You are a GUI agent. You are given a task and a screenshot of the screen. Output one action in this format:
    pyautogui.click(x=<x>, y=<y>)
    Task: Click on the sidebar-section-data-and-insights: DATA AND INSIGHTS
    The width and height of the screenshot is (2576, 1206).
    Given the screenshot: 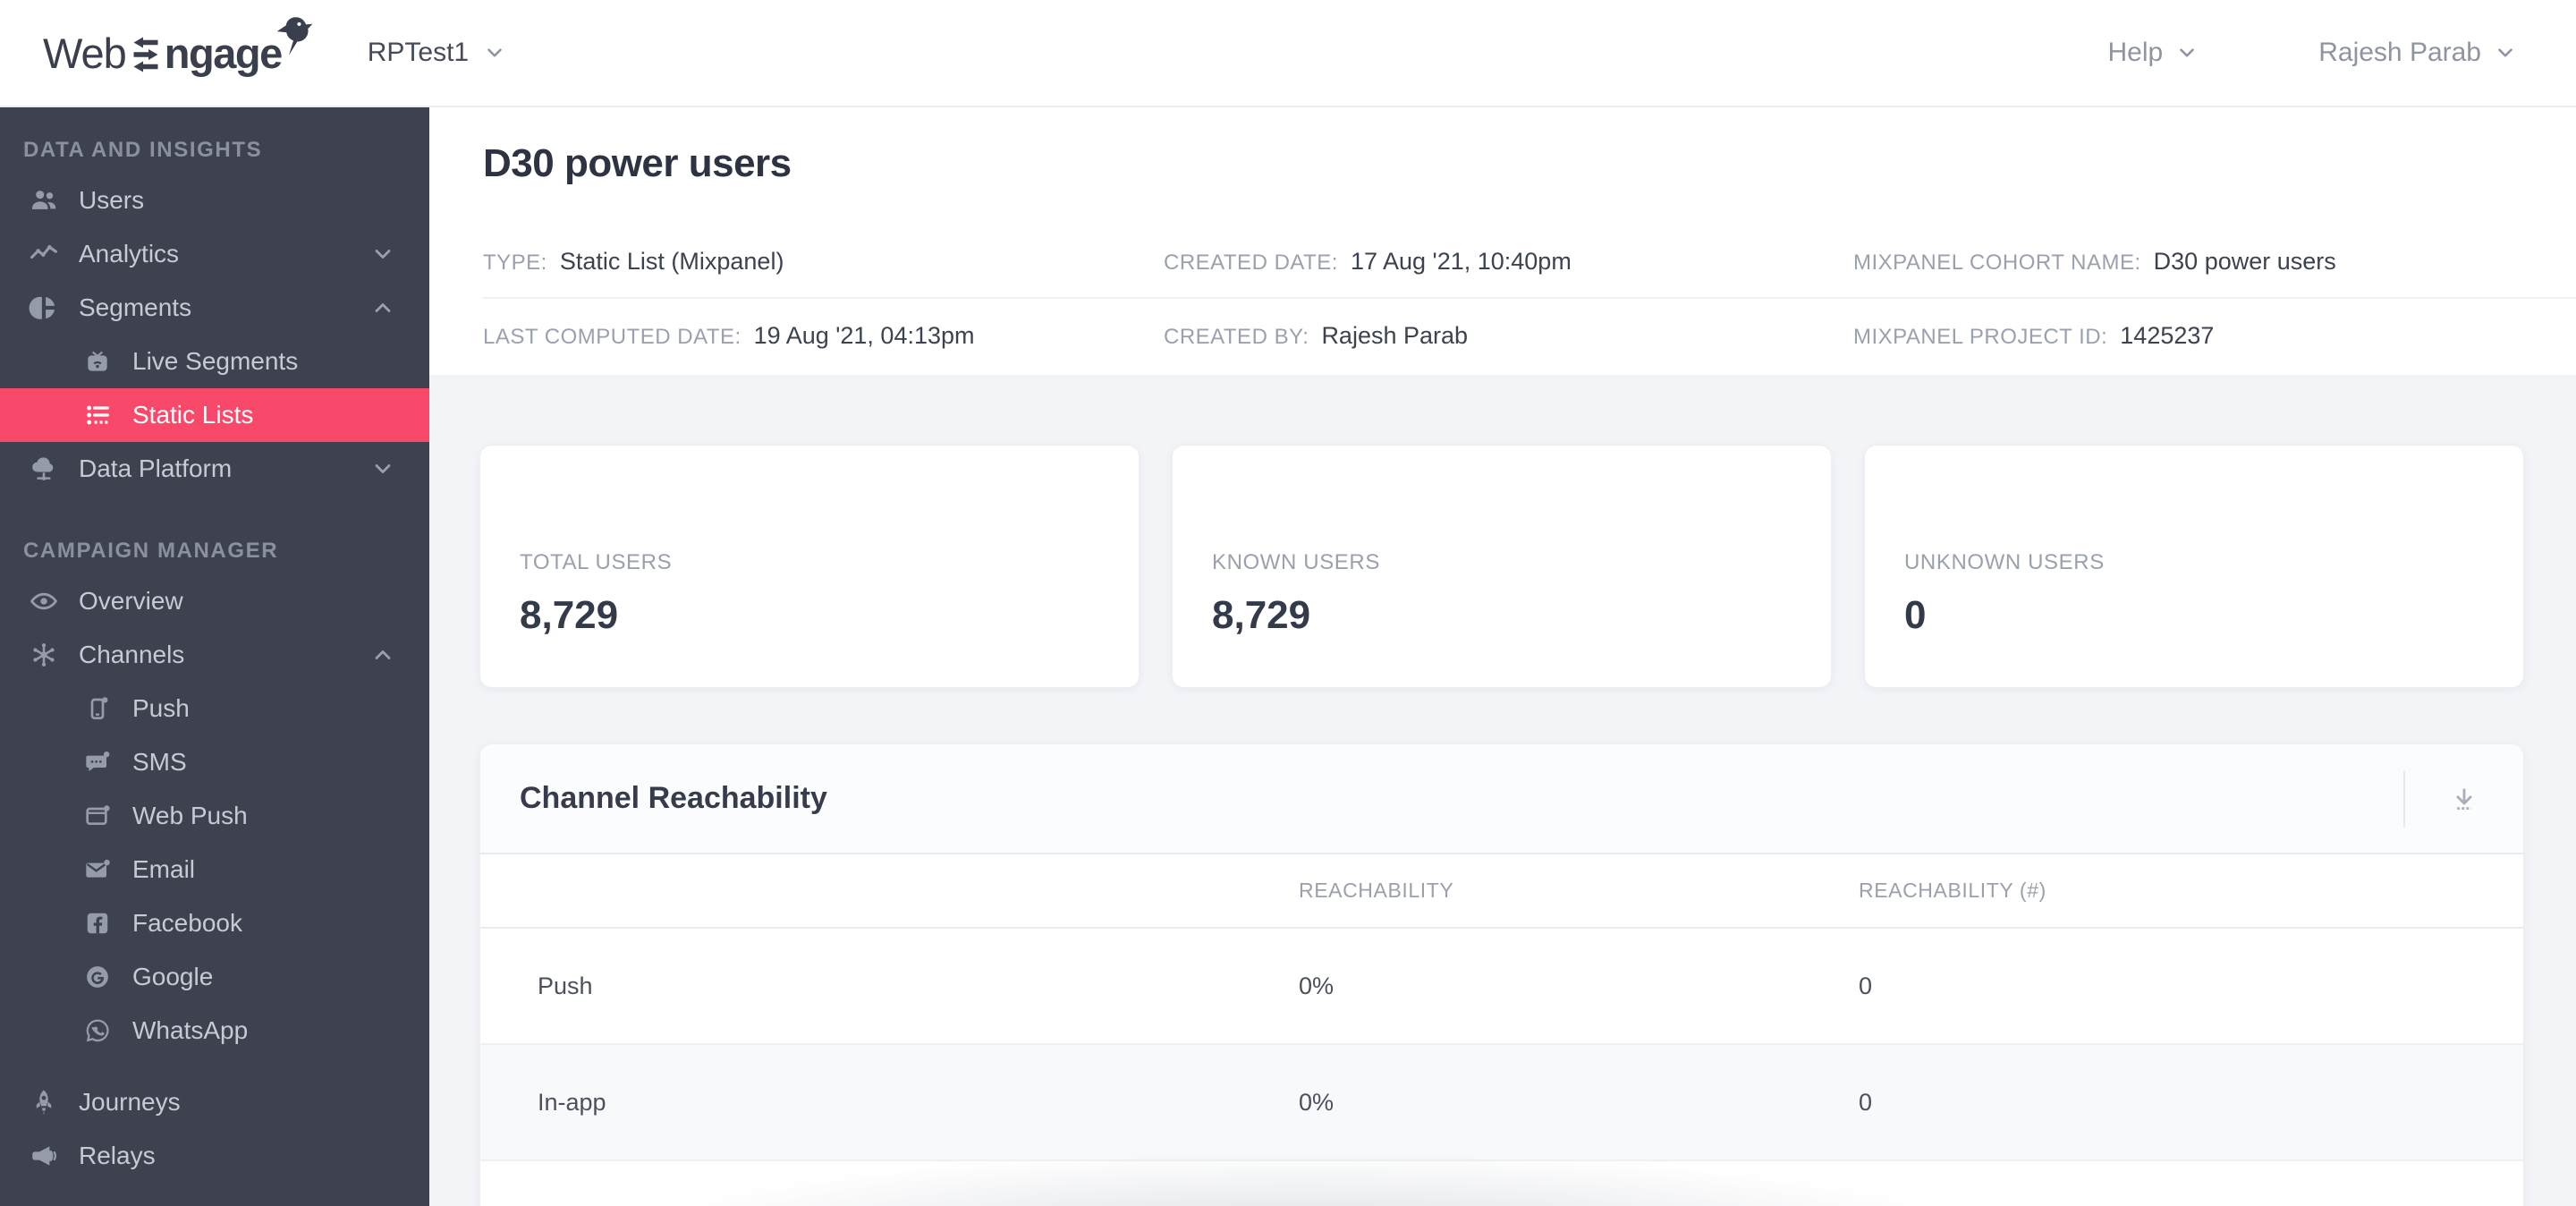 What is the action you would take?
    pyautogui.click(x=143, y=150)
    